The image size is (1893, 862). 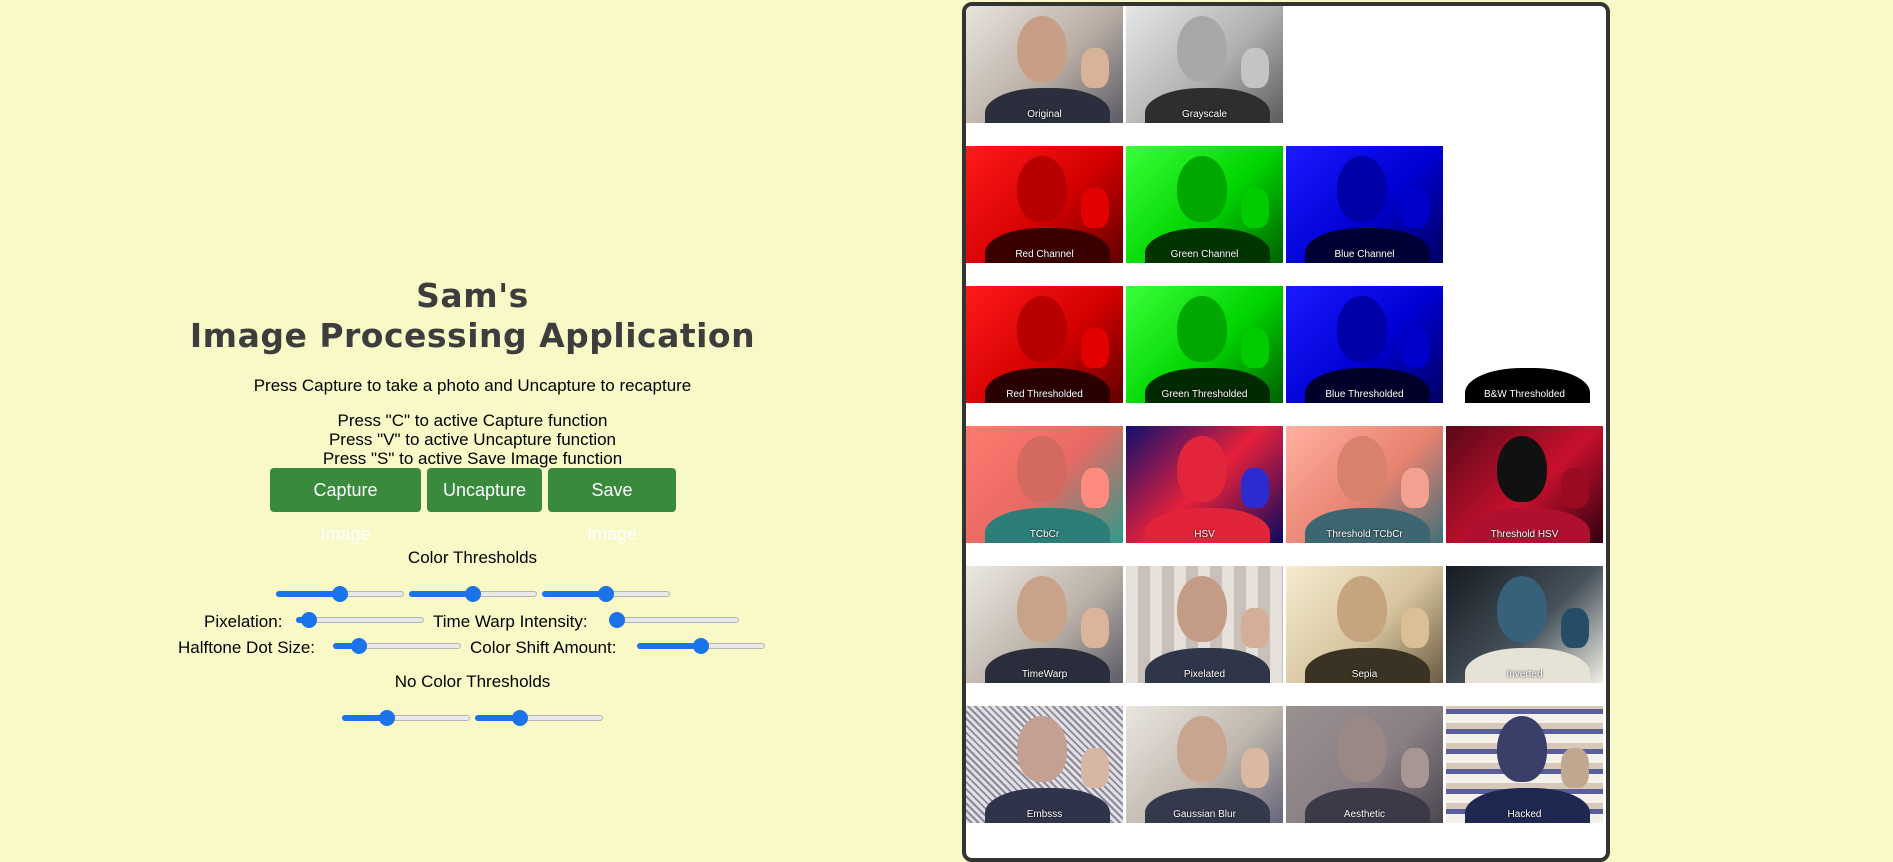 I want to click on filter-caption: Red Thresholded, so click(x=1044, y=394).